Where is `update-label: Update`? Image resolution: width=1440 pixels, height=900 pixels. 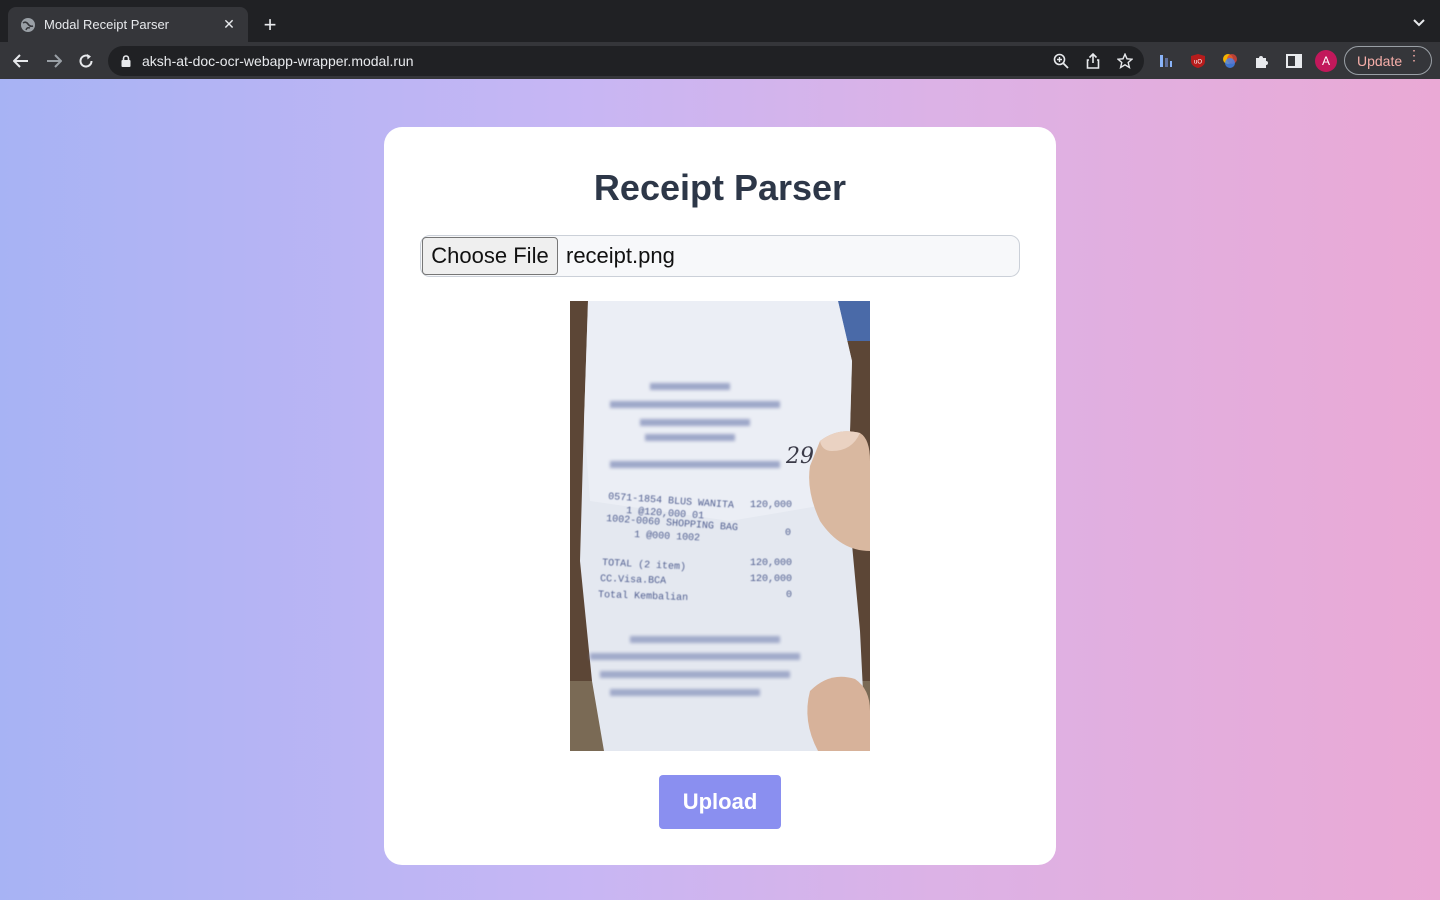 update-label: Update is located at coordinates (1380, 60).